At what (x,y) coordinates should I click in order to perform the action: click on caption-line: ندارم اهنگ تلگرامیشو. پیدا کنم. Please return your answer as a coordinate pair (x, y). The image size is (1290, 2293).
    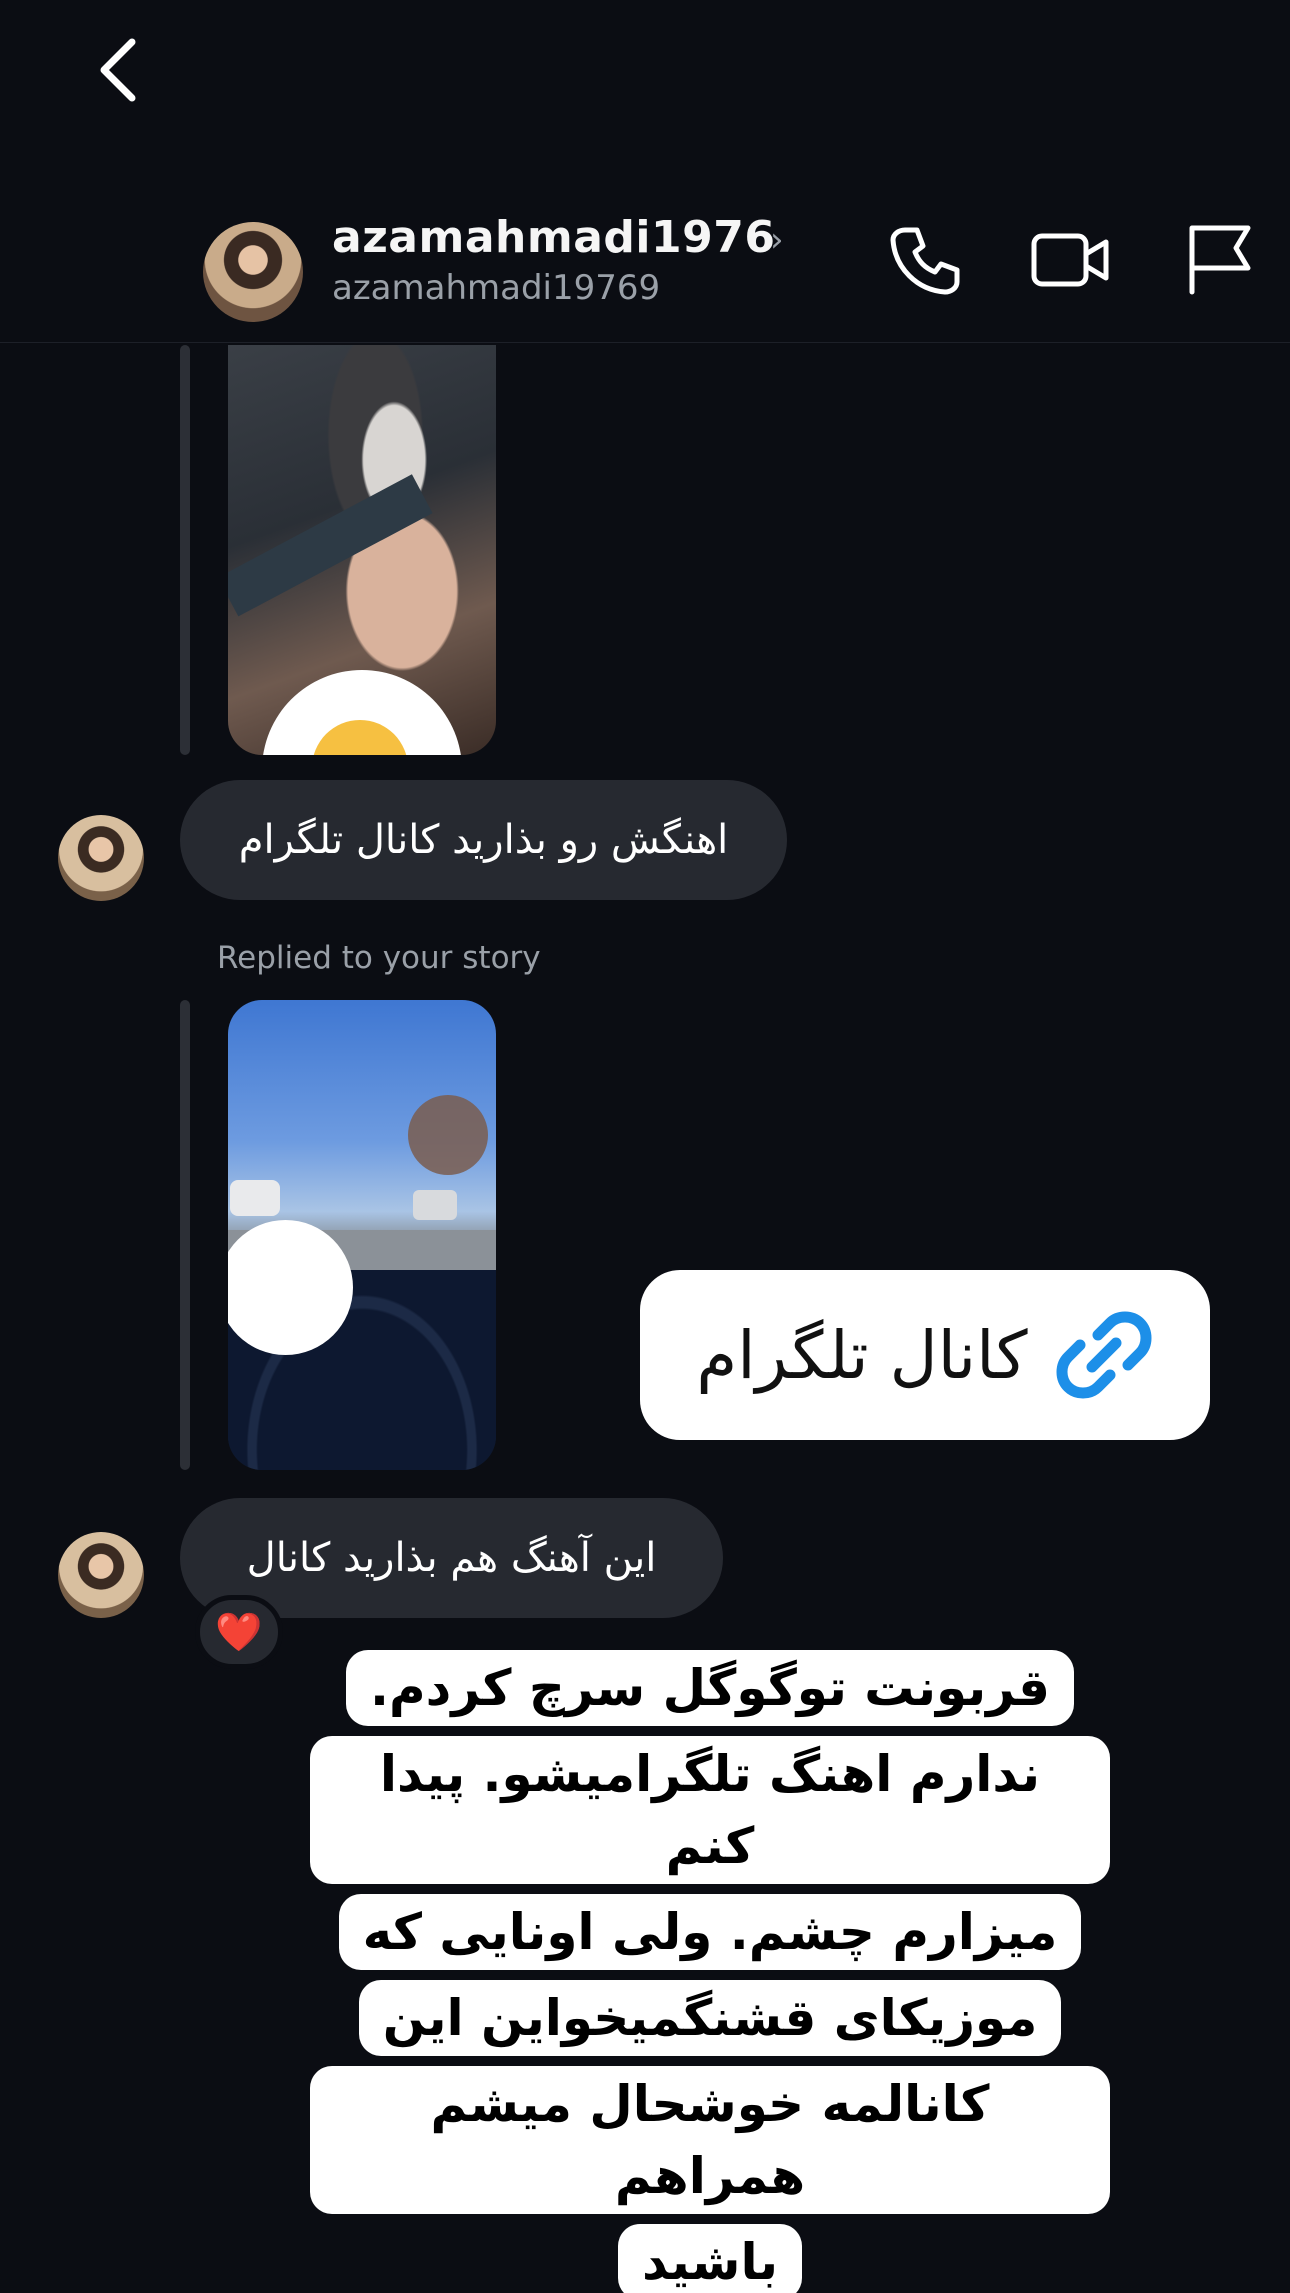
    Looking at the image, I should click on (710, 1810).